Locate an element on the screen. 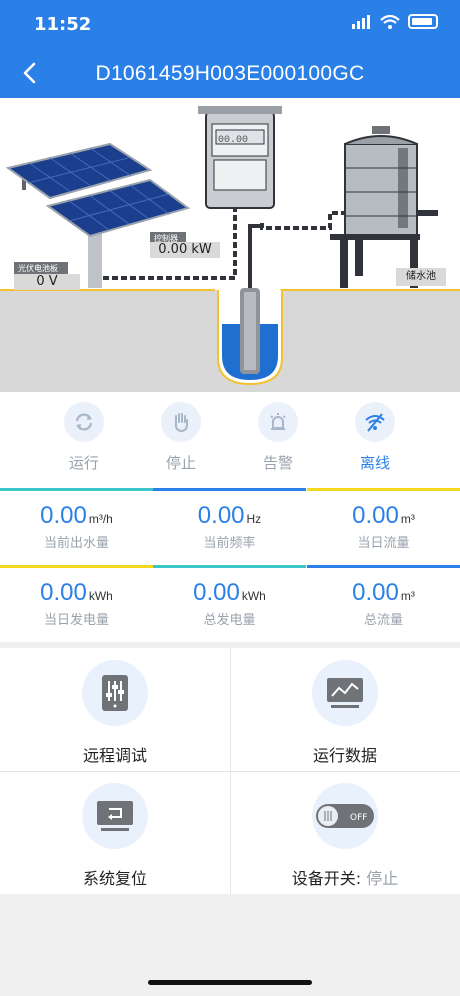 This screenshot has height=996, width=460. metric-total-flow: 0.00 m³ 总流量 is located at coordinates (383, 603).